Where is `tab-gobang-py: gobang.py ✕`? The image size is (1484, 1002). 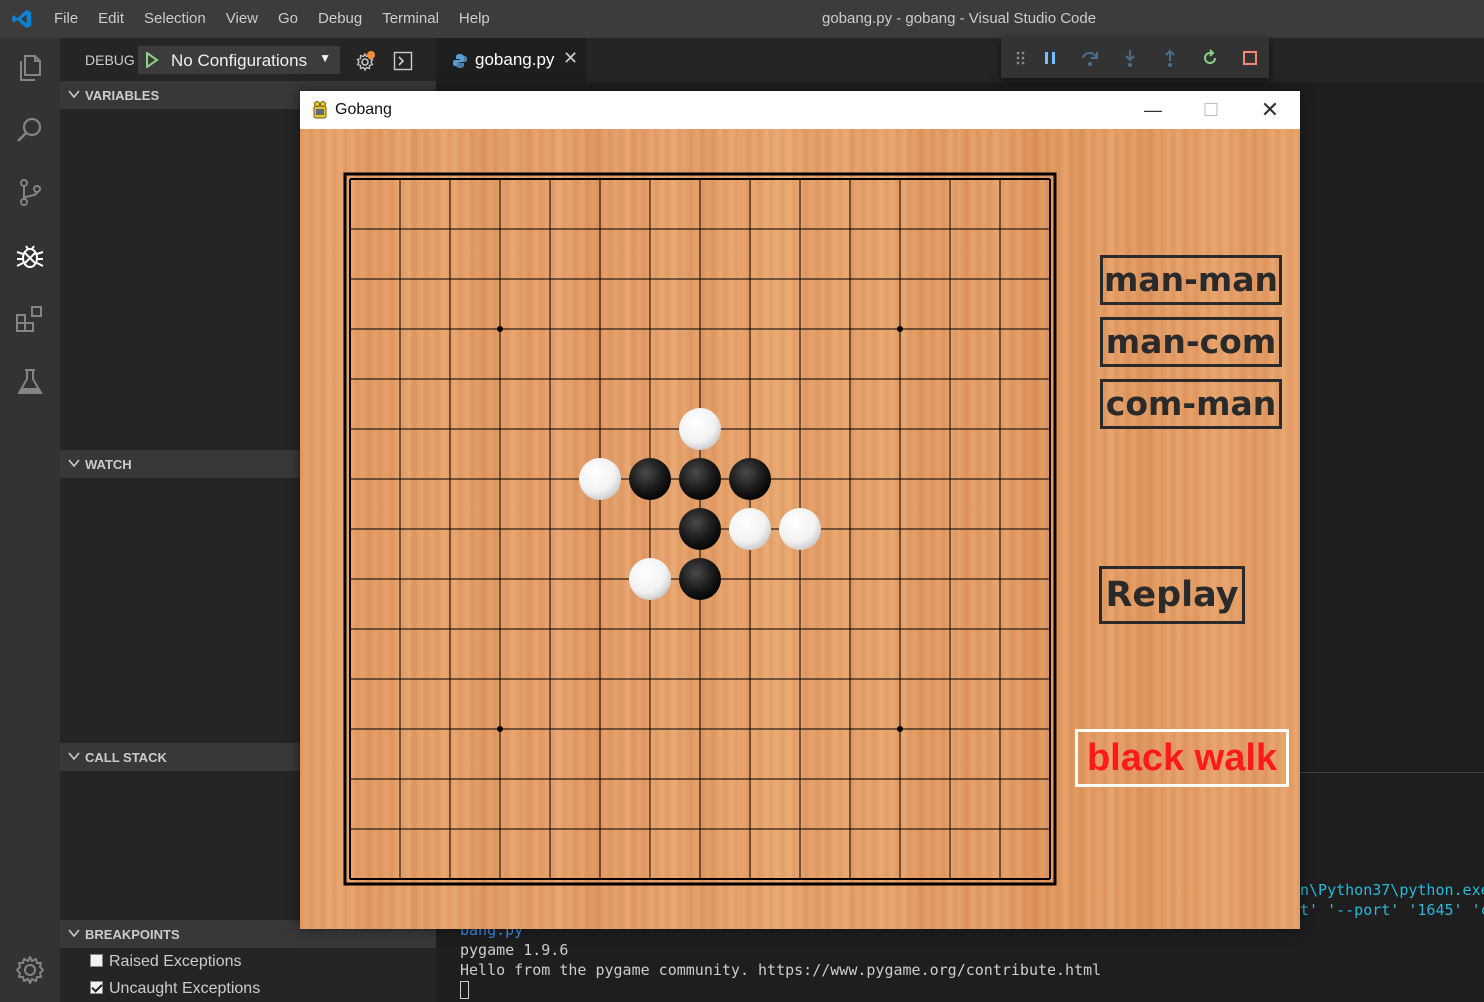 tab-gobang-py: gobang.py ✕ is located at coordinates (511, 60).